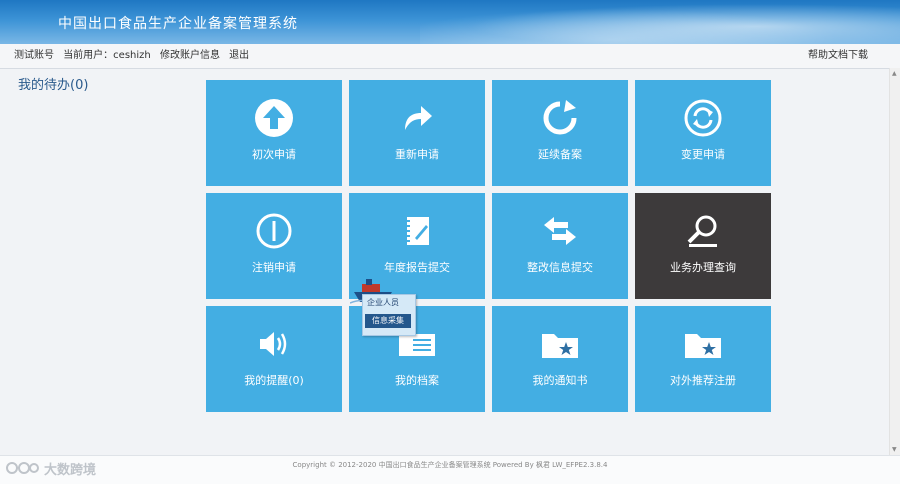 The height and width of the screenshot is (484, 900). Describe the element at coordinates (417, 231) in the screenshot. I see `notebook-icon` at that location.